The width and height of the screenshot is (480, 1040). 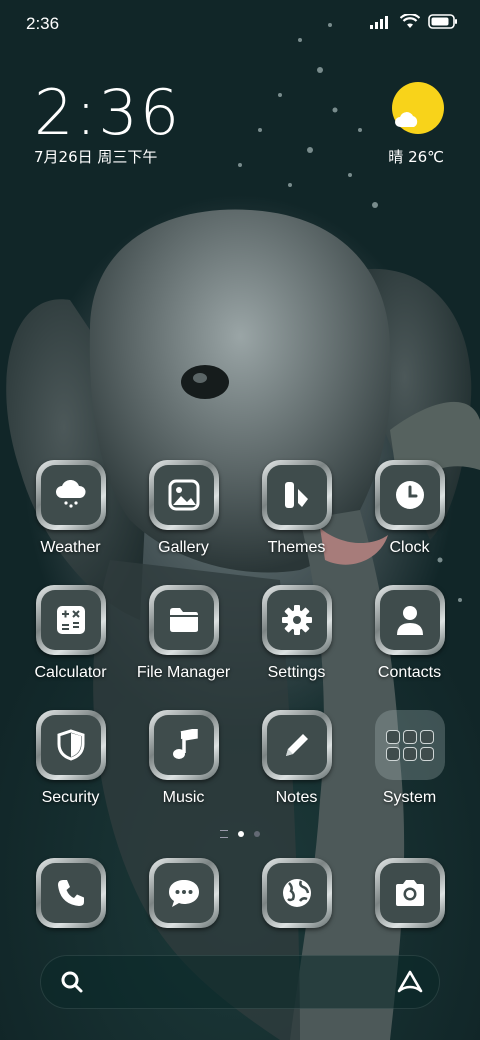 I want to click on page-dot, so click(x=257, y=834).